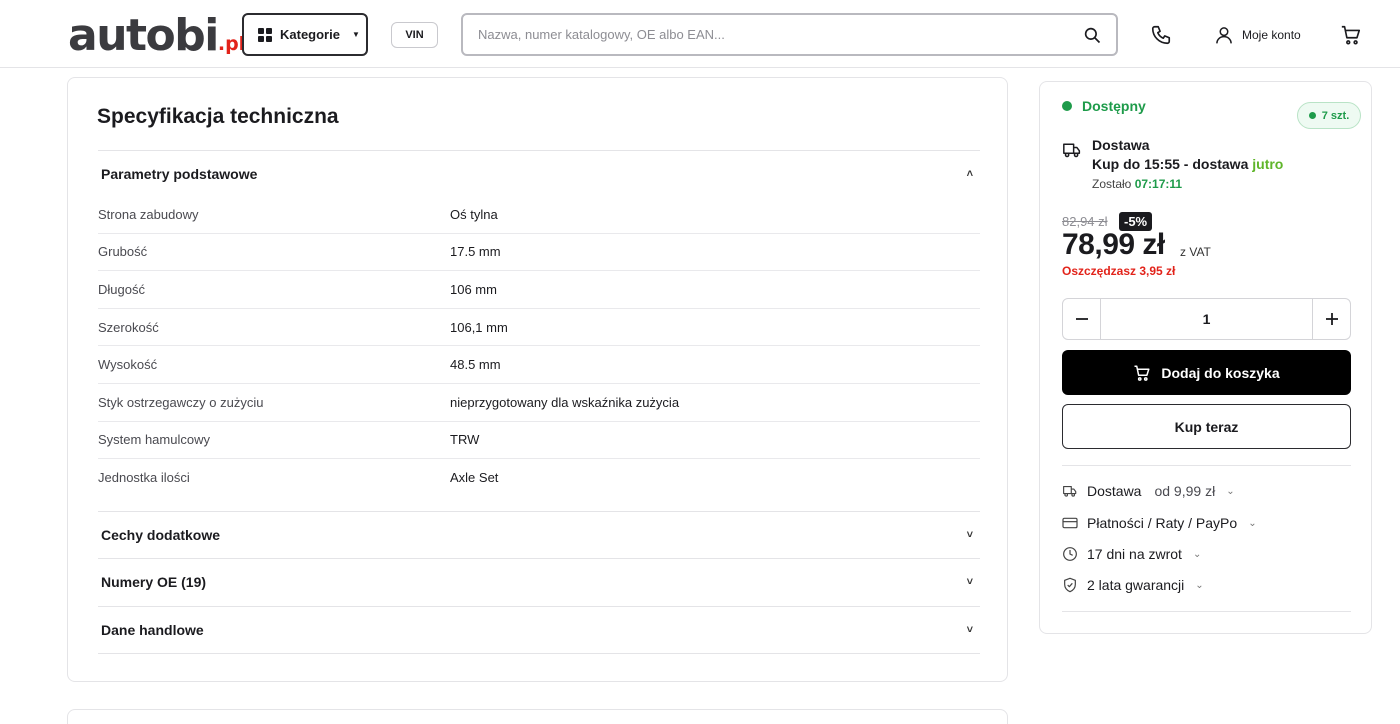 Image resolution: width=1400 pixels, height=724 pixels. Describe the element at coordinates (121, 289) in the screenshot. I see `spec-key: Długość` at that location.